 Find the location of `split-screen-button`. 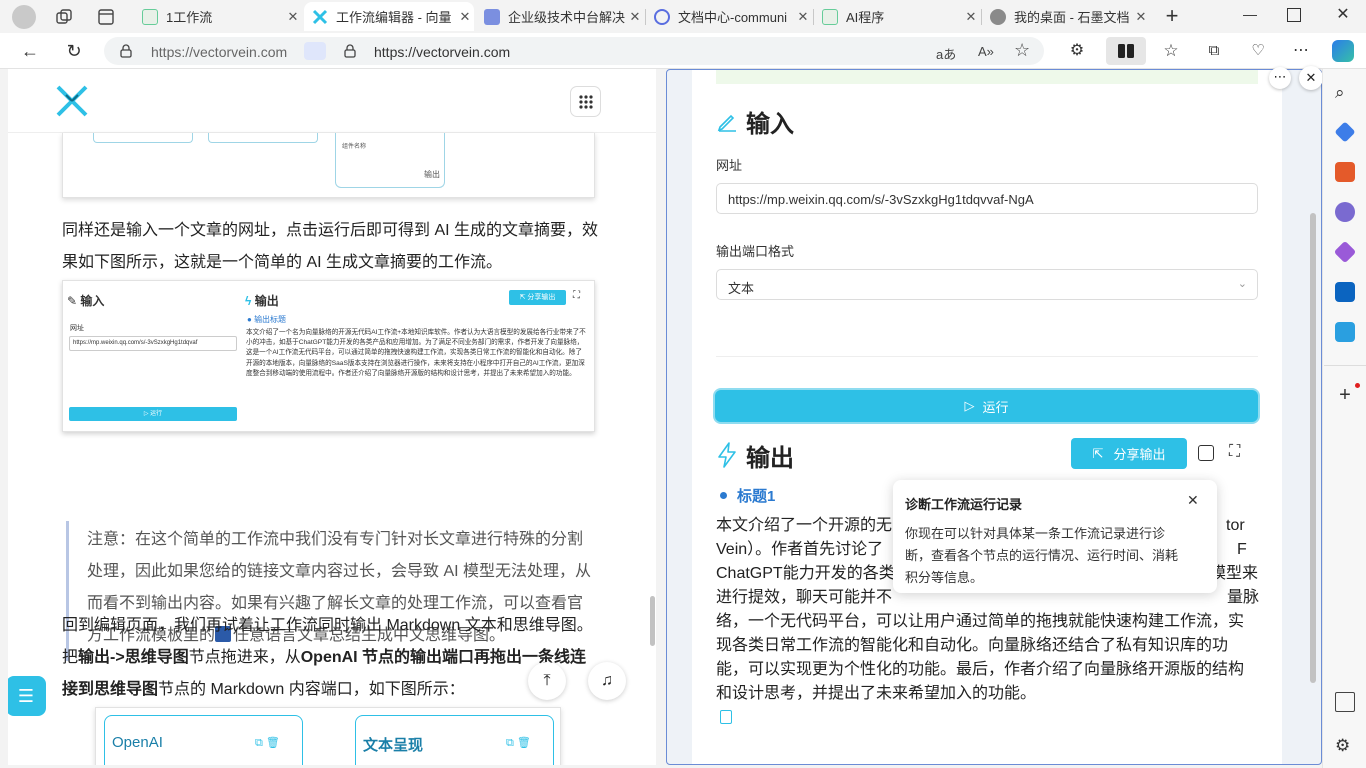

split-screen-button is located at coordinates (1126, 51).